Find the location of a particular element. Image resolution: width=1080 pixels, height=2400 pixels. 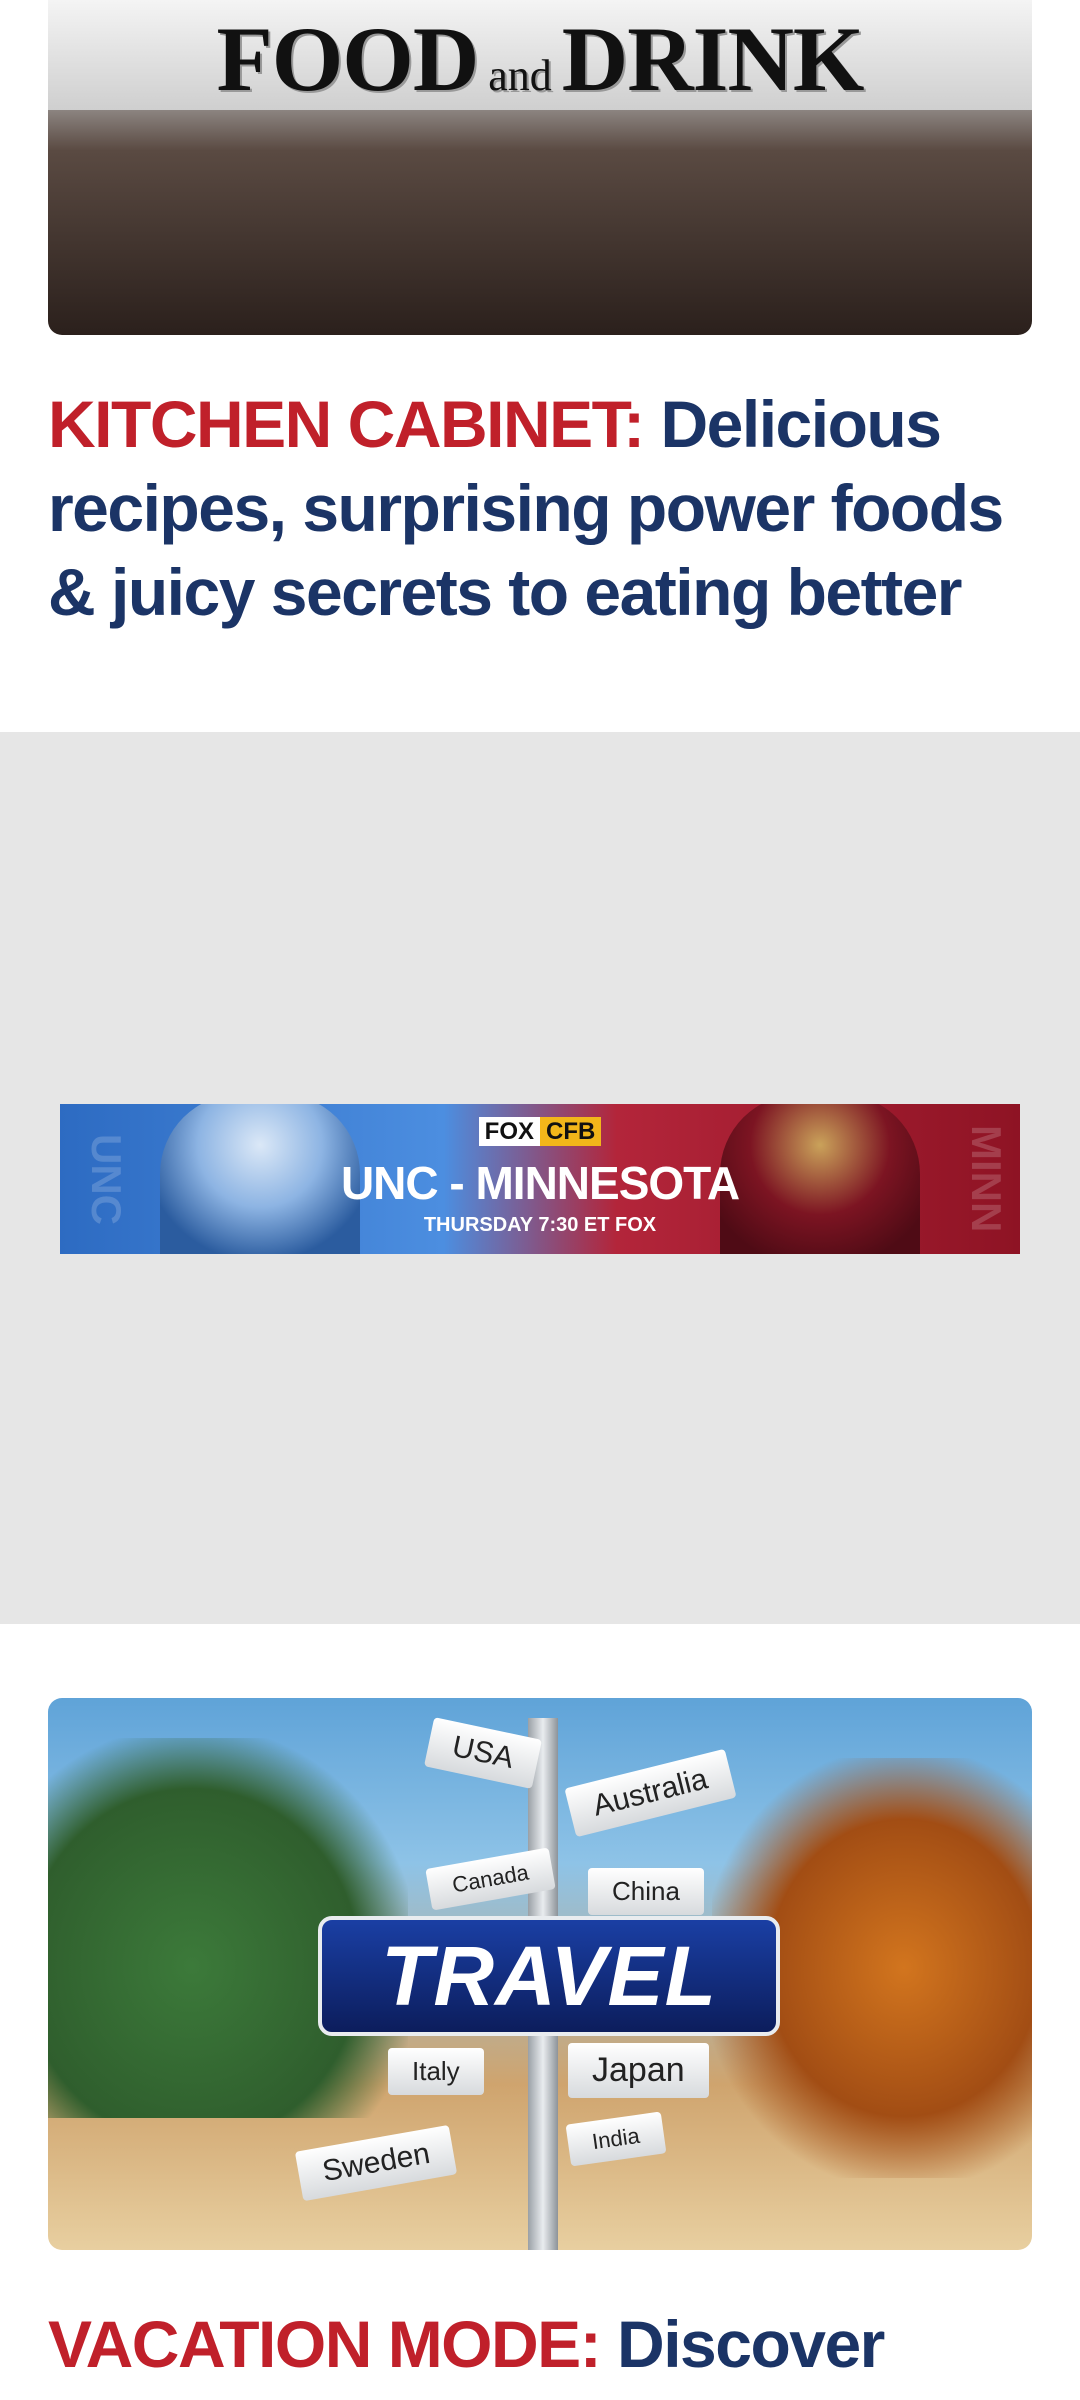

travel-title-badge: TRAVEL is located at coordinates (549, 1976).